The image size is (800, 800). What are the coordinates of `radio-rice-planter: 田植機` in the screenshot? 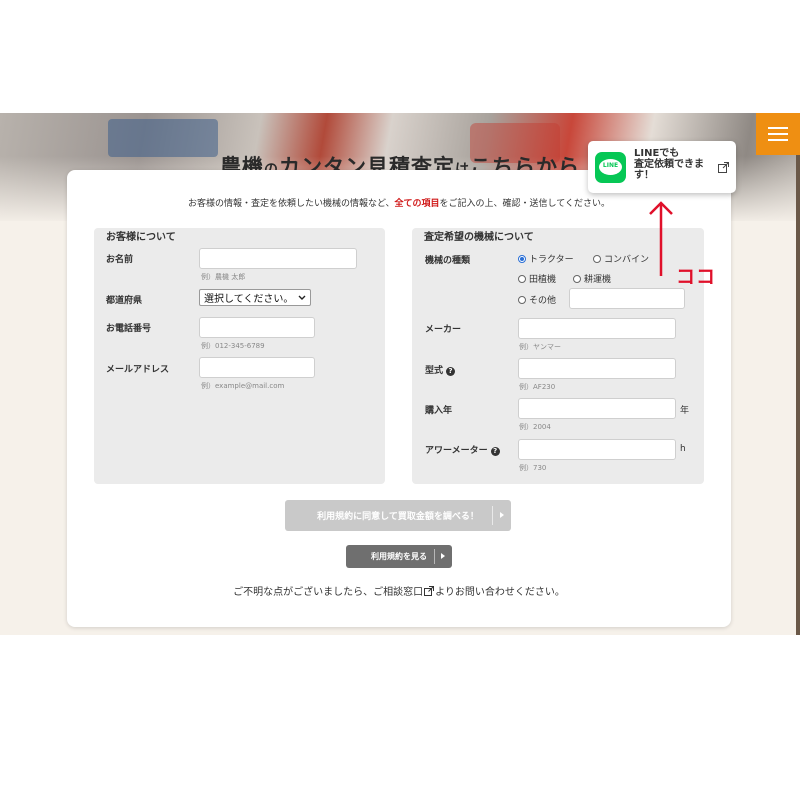 It's located at (537, 278).